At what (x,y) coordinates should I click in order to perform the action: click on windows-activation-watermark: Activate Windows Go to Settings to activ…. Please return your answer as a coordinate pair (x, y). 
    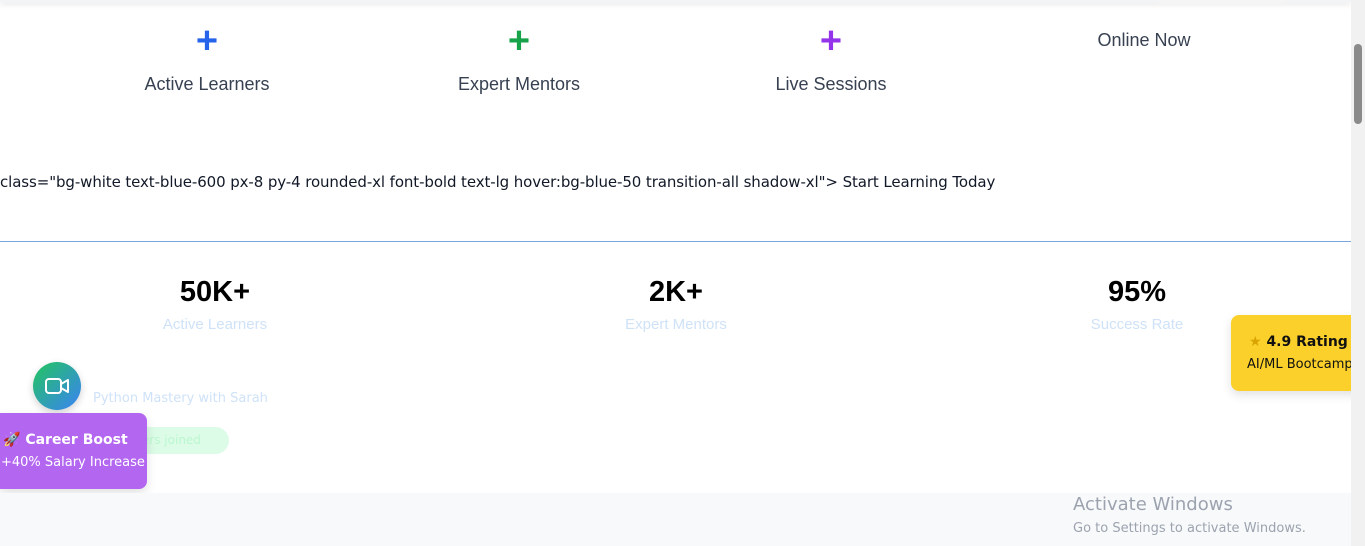
    Looking at the image, I should click on (1189, 515).